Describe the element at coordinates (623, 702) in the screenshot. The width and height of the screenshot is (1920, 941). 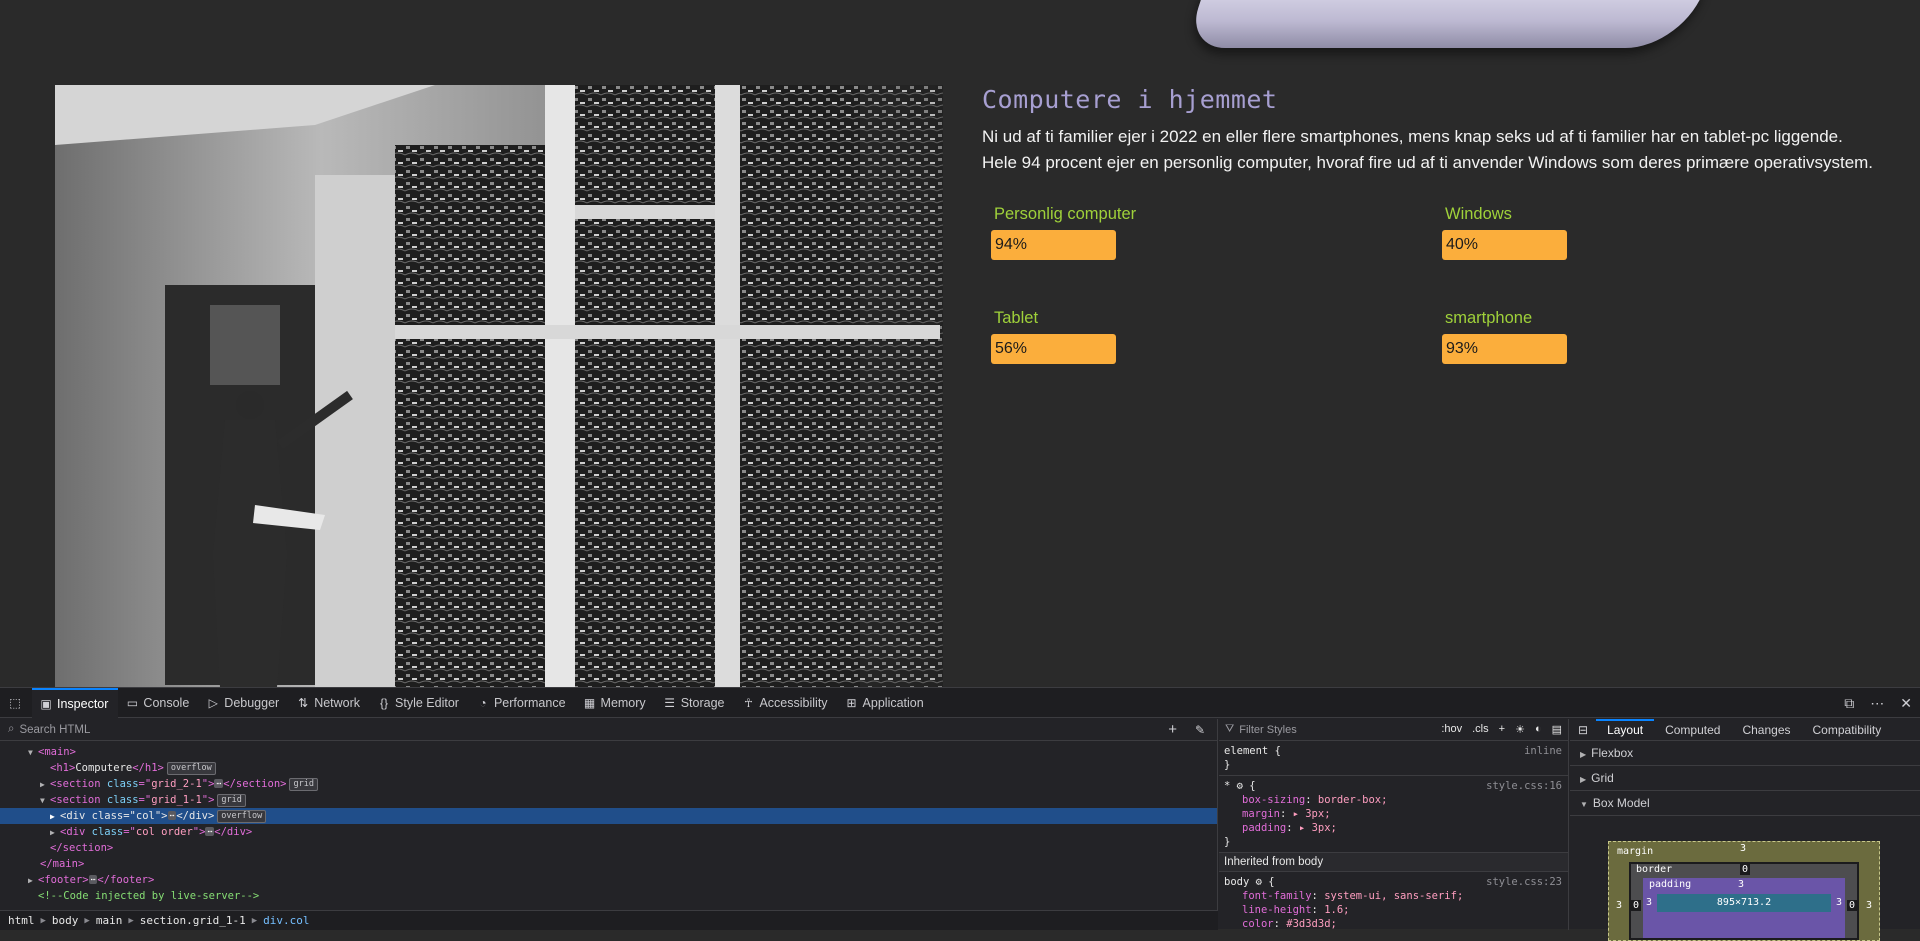
I see `tab-label: Memory` at that location.